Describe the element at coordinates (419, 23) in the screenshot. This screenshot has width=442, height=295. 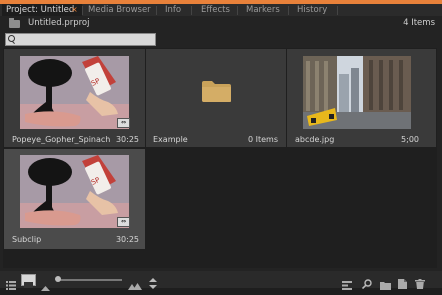
I see `project-item-count: 4 Items` at that location.